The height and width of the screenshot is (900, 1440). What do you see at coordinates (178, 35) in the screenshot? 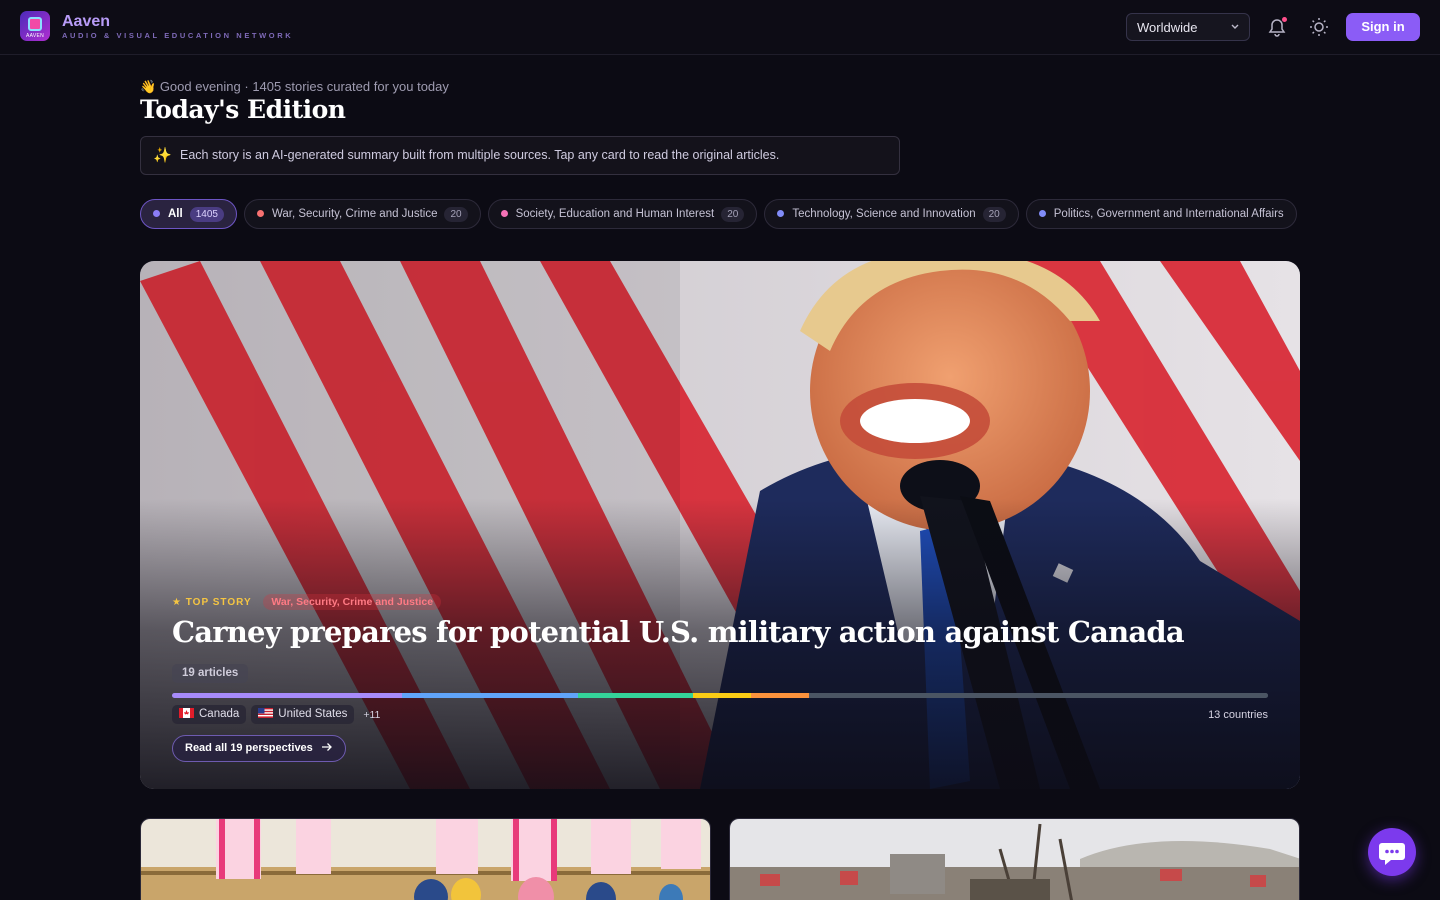
I see `brand-tagline: AUDIO & VISUAL EDUCATION NETWORK` at bounding box center [178, 35].